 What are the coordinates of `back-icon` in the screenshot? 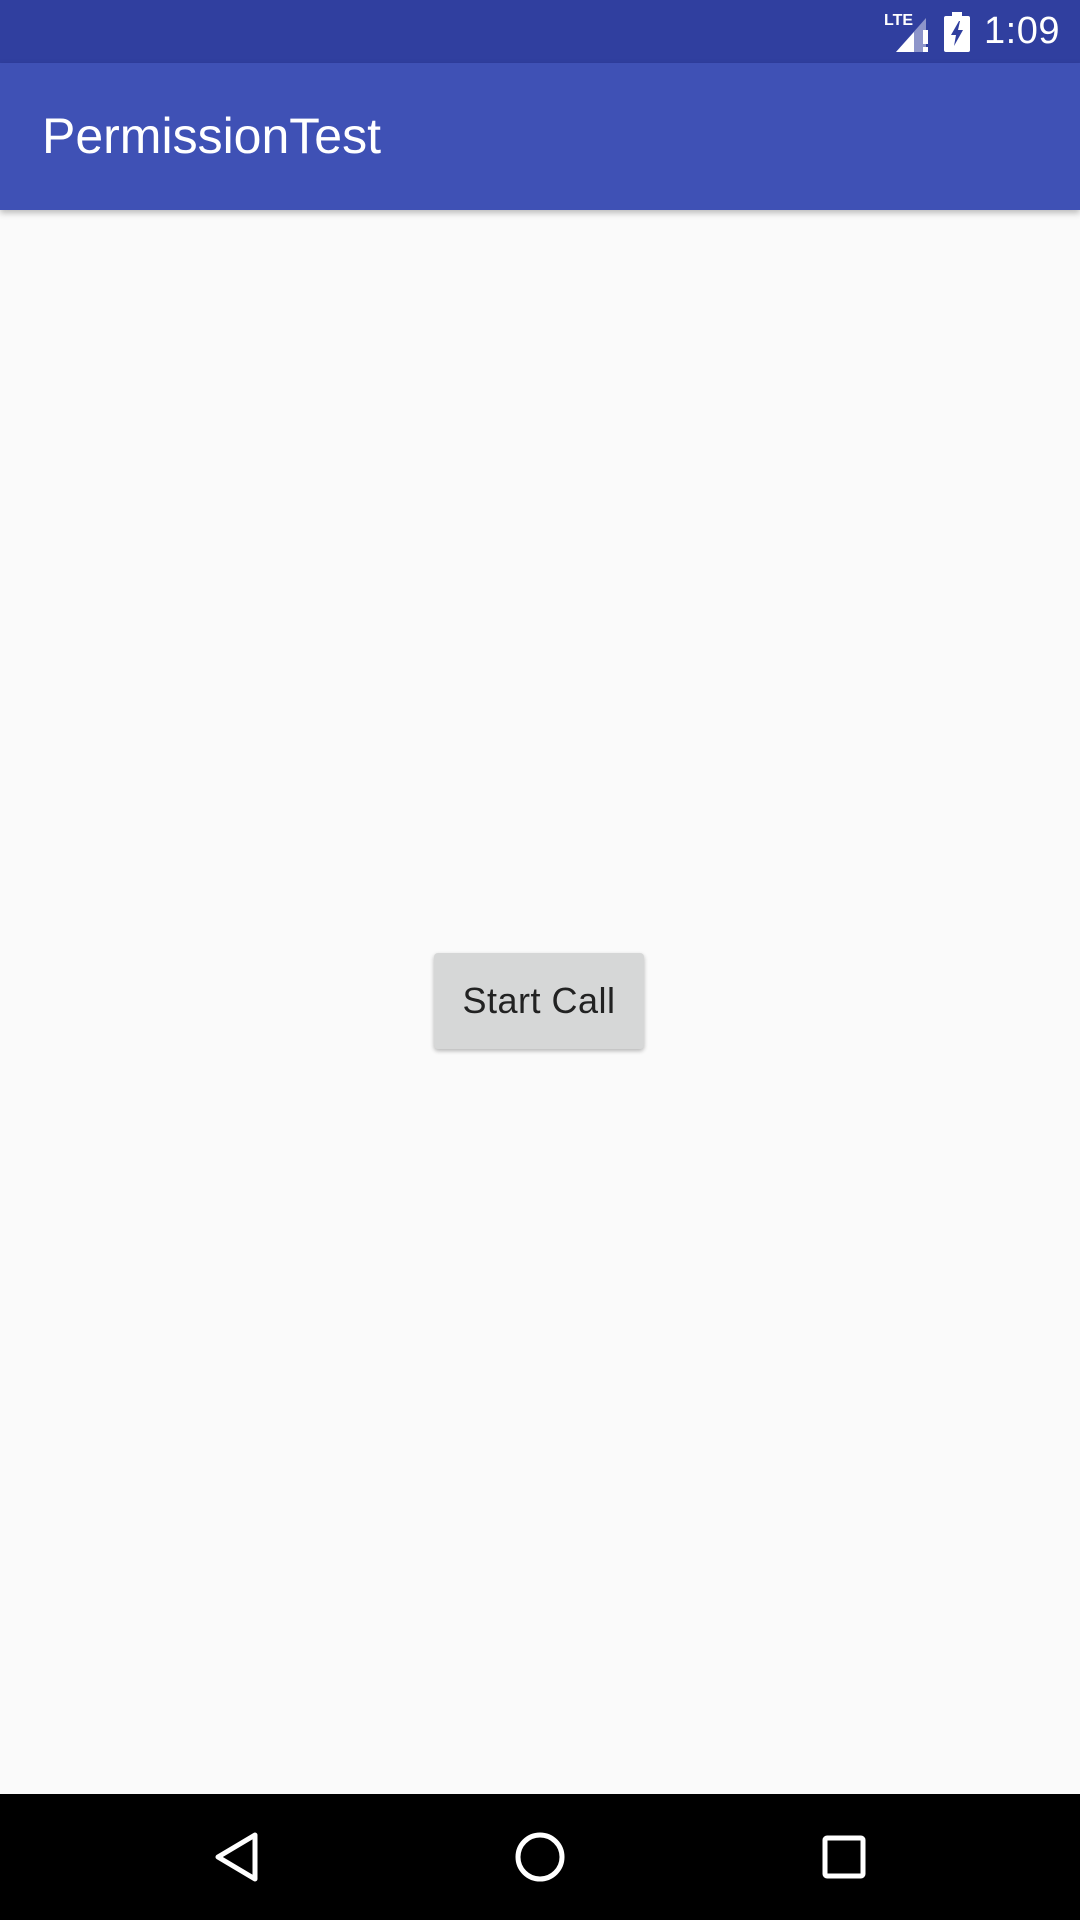 It's located at (236, 1857).